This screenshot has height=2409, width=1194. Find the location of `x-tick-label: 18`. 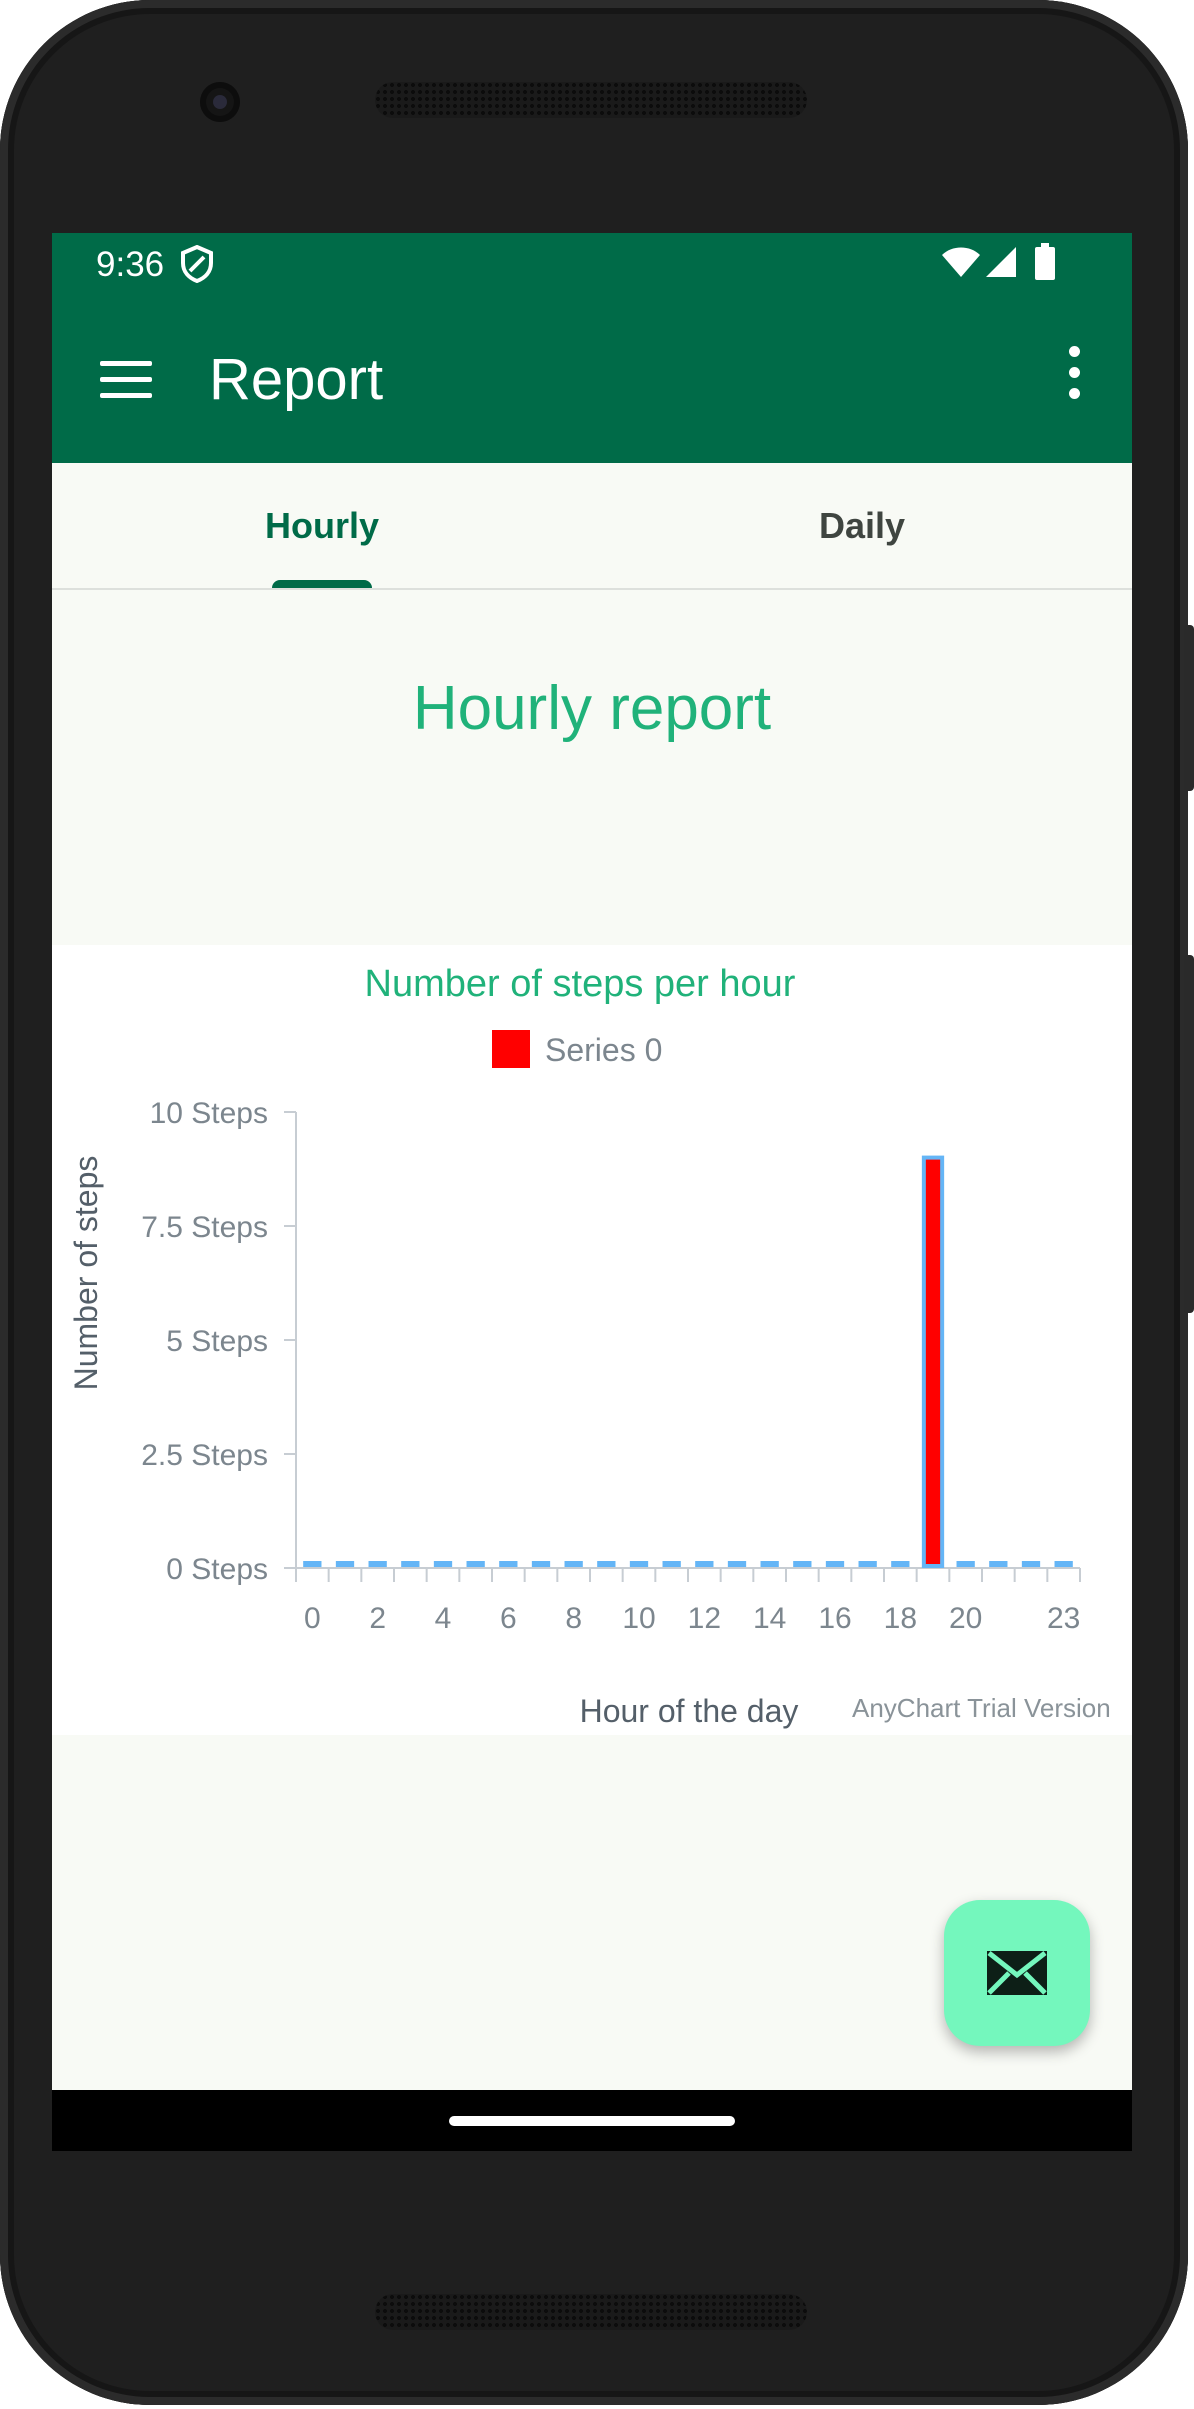

x-tick-label: 18 is located at coordinates (900, 1618).